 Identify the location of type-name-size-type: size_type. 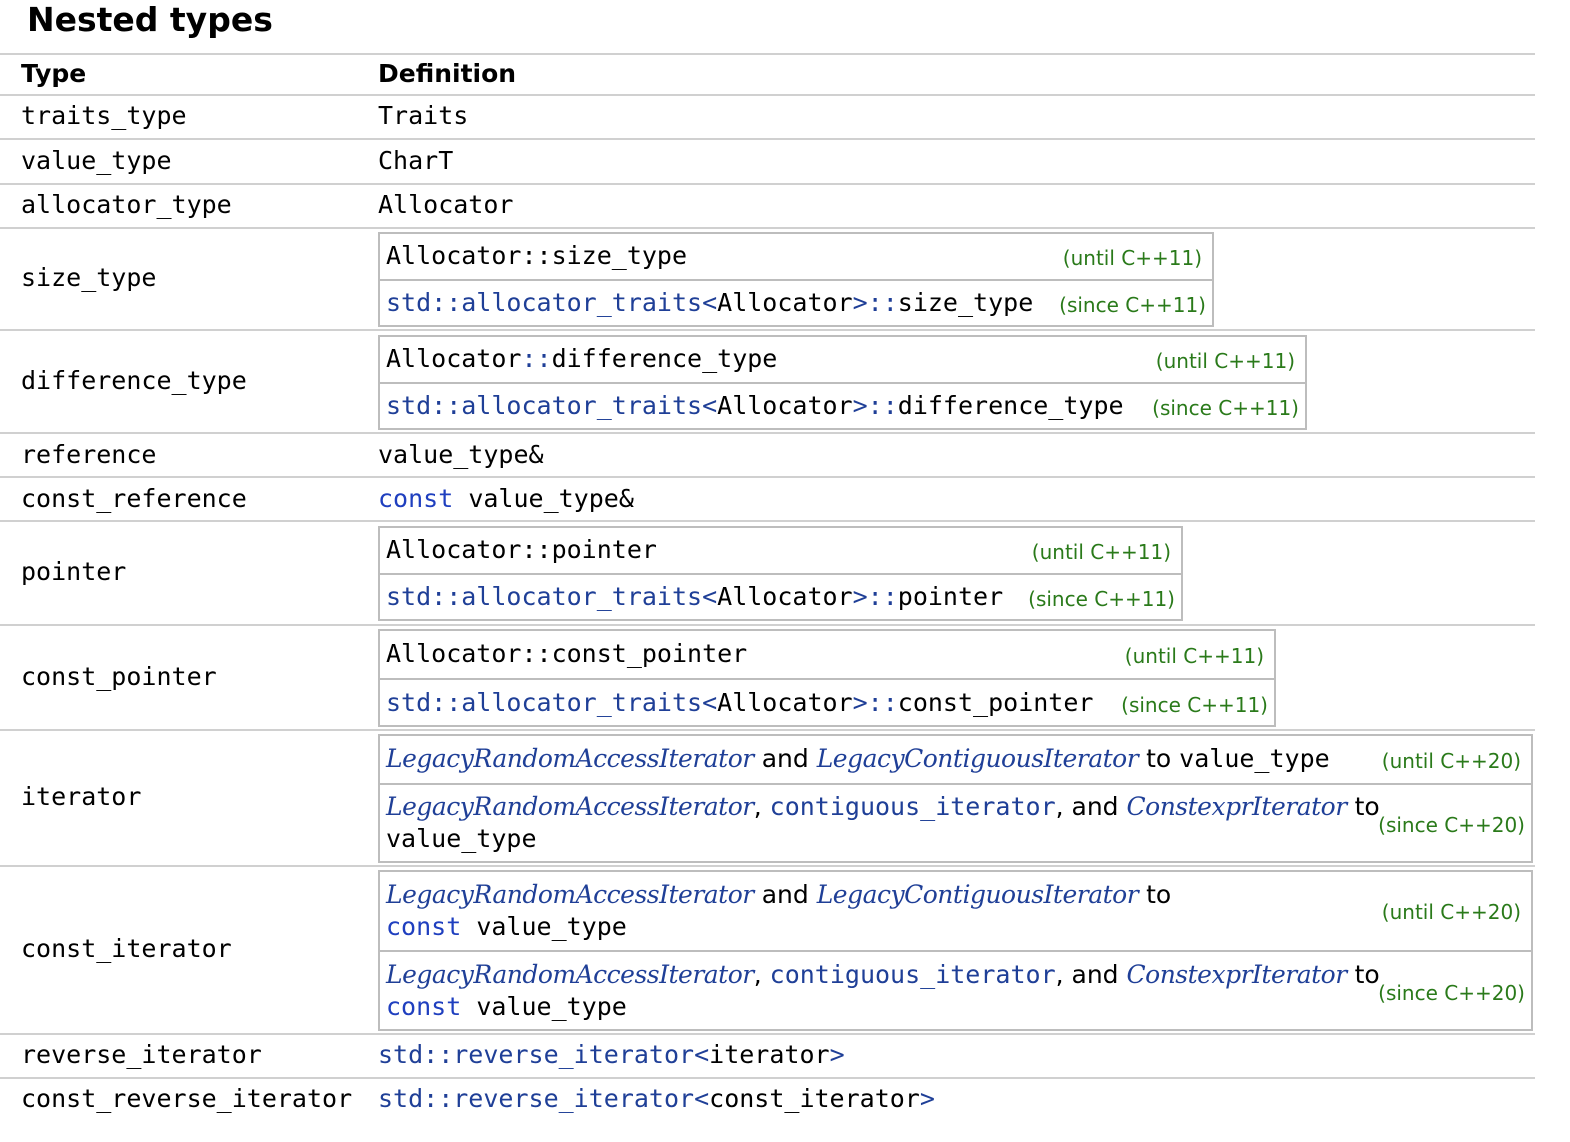
(89, 277).